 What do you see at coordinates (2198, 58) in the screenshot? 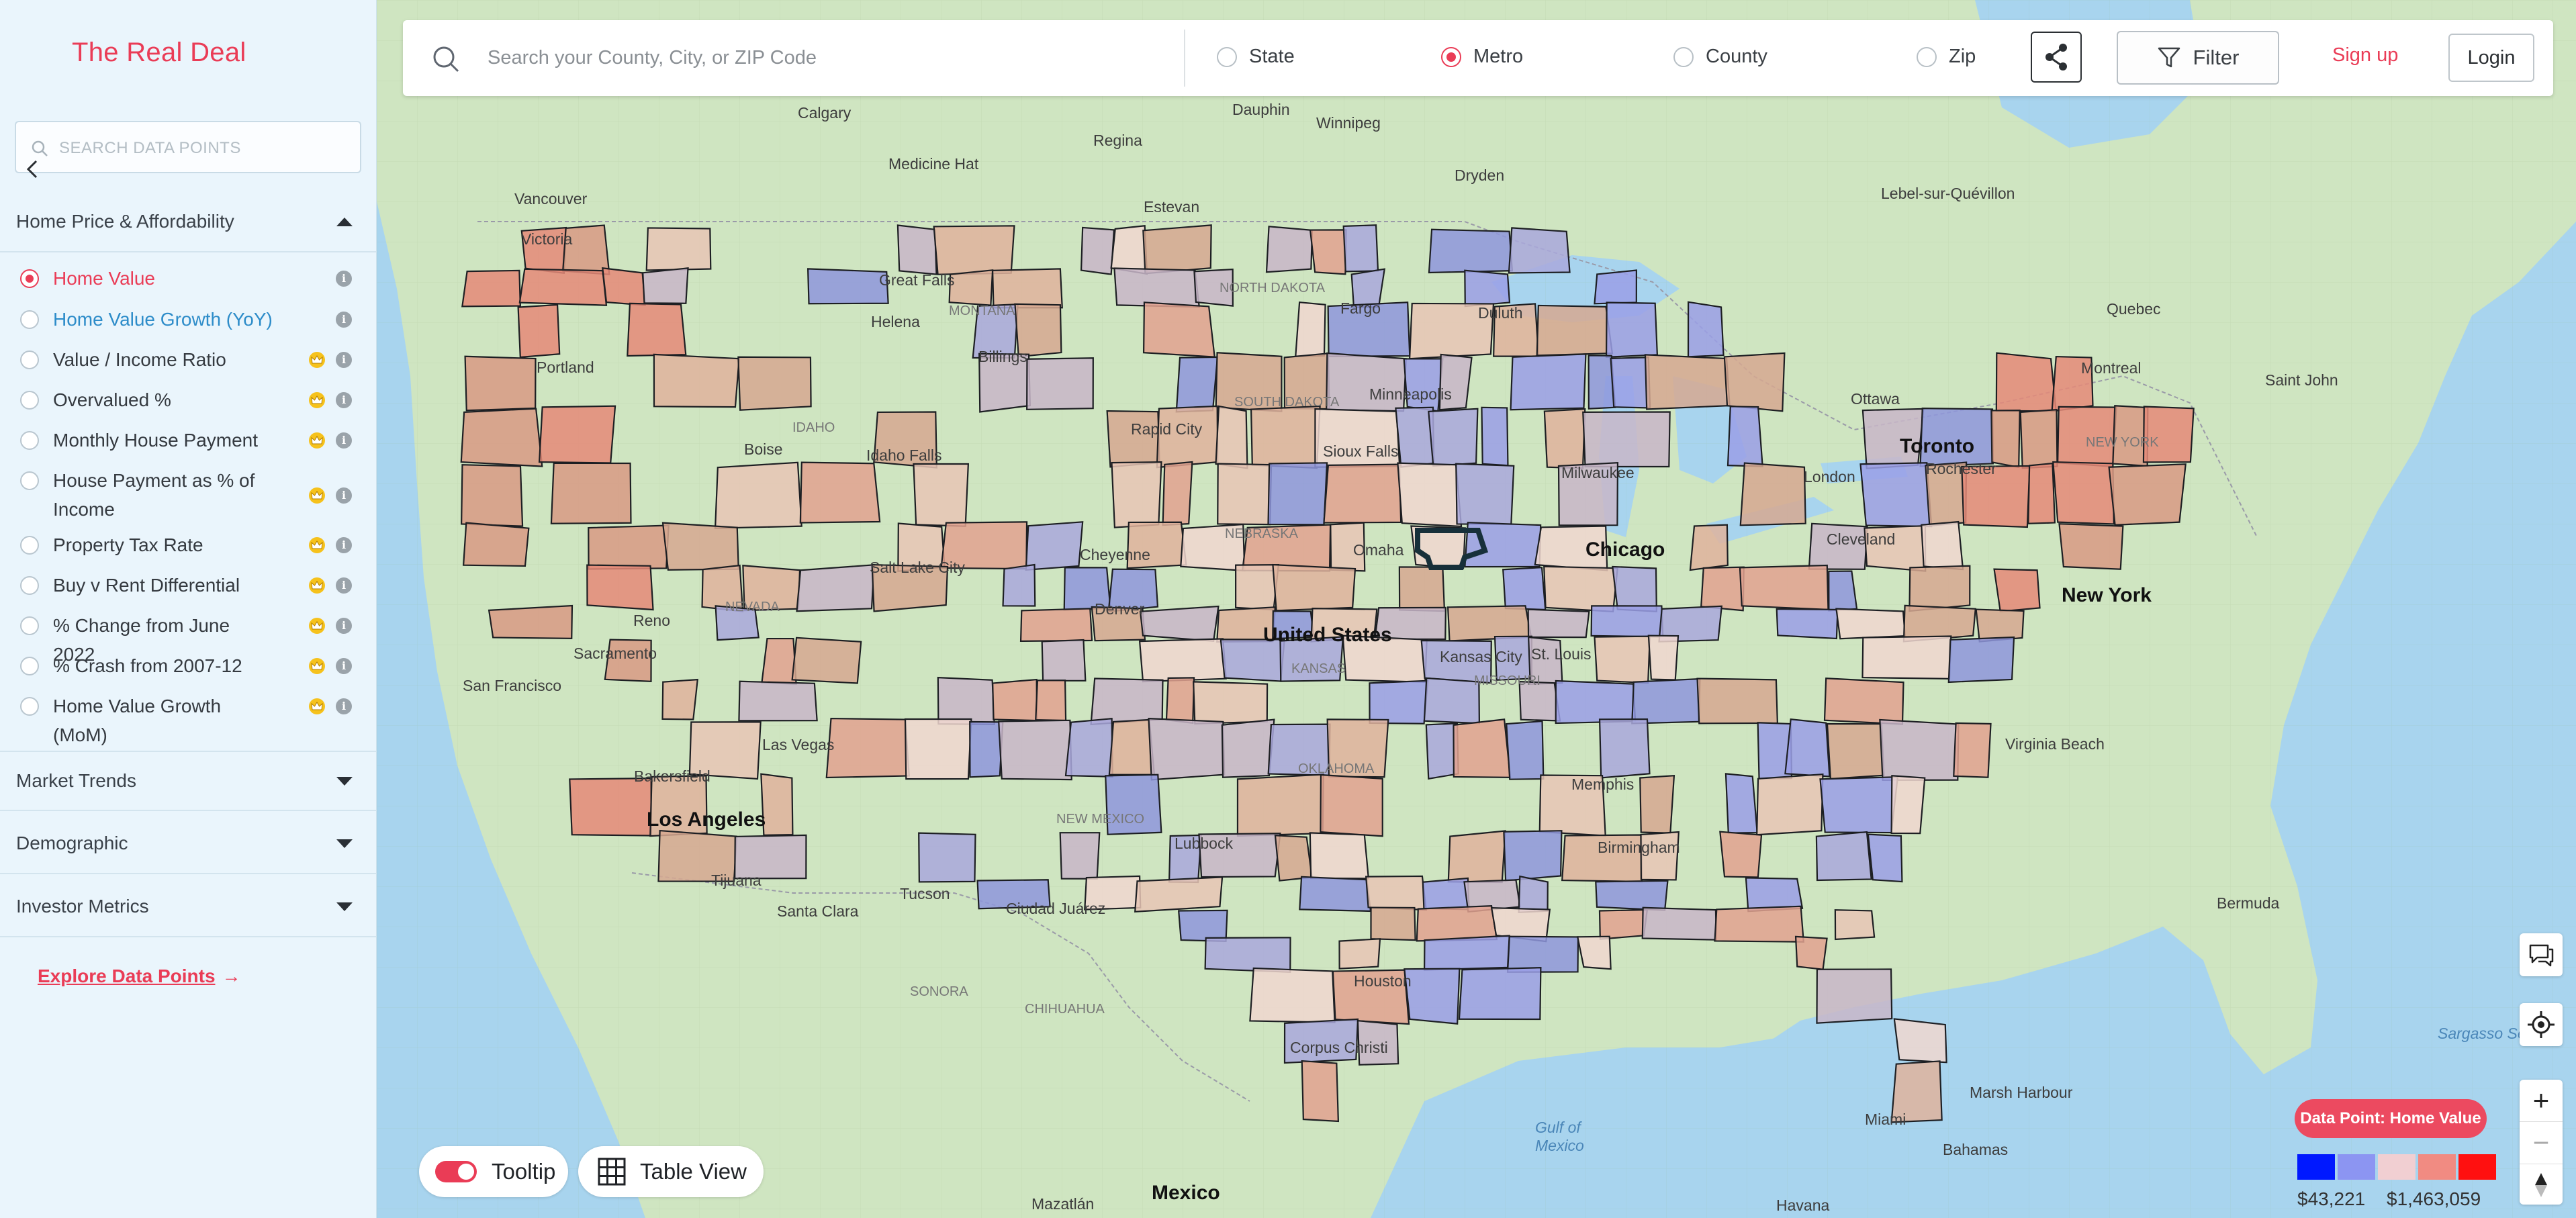
I see `filter-button: Filter` at bounding box center [2198, 58].